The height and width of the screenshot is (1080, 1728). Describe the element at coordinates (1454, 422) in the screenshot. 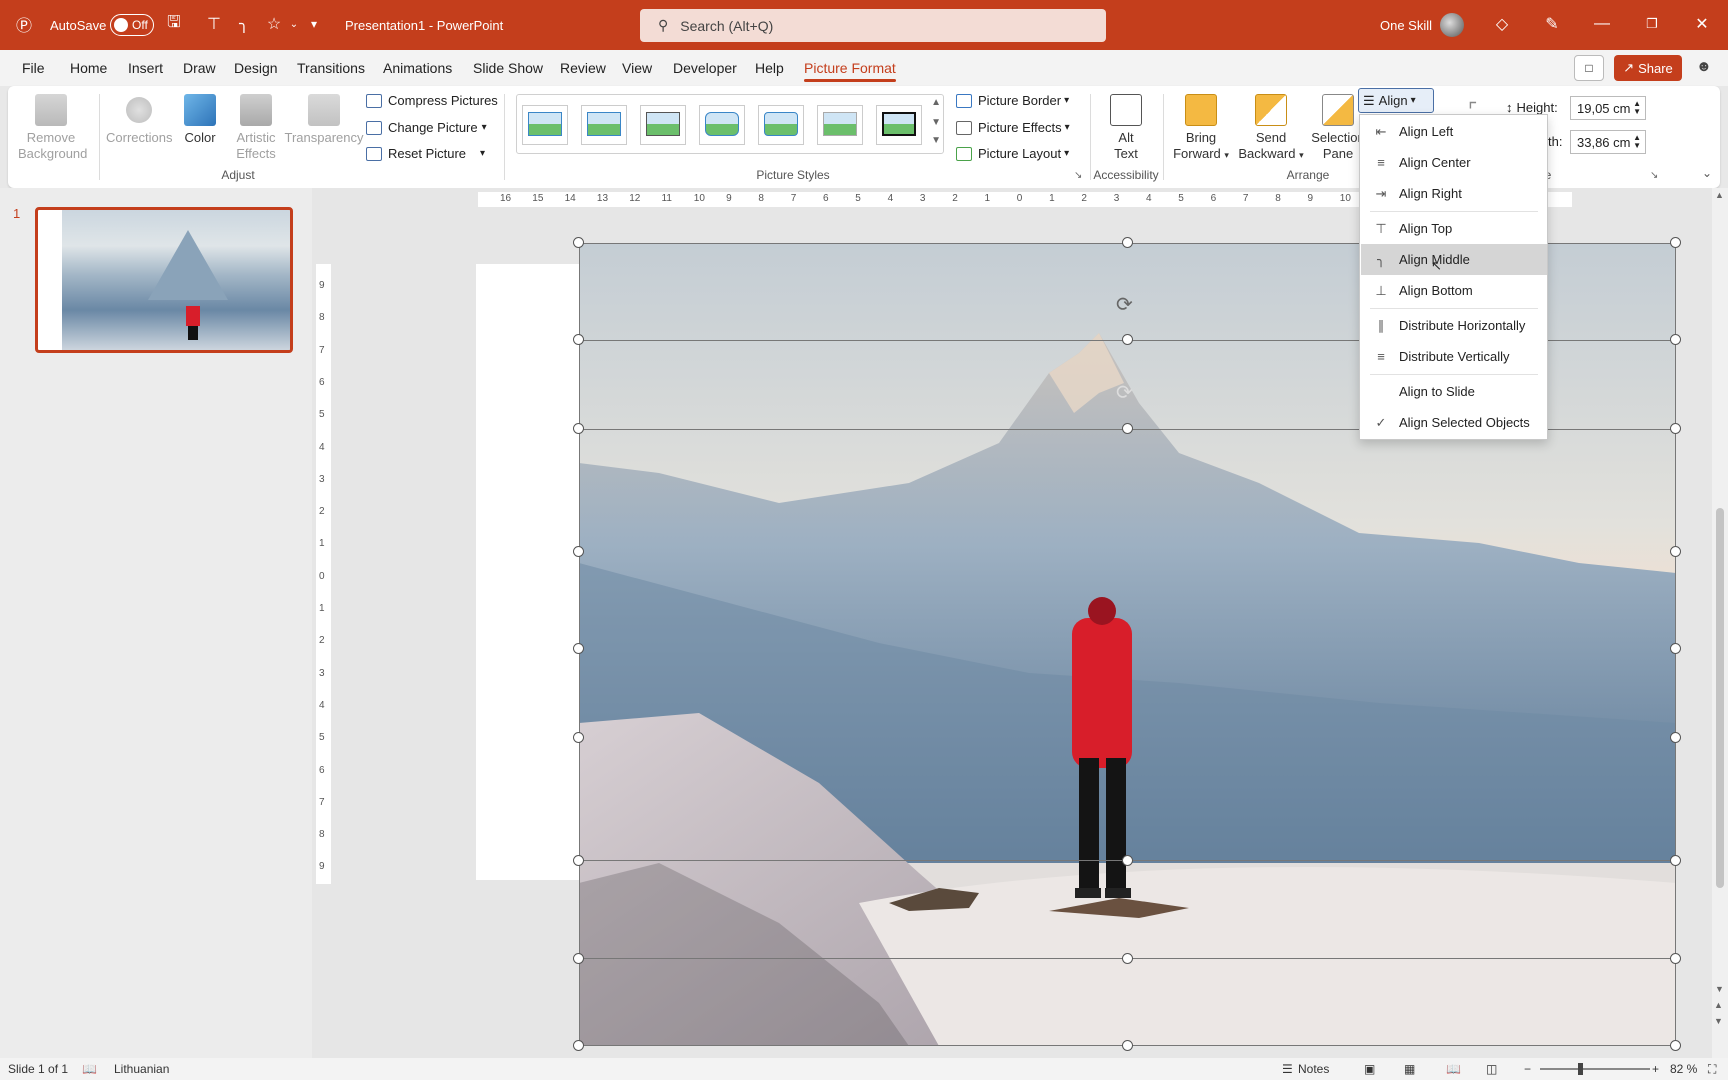

I see `menu-item-align-selected-objects: ✓ Align Selected Objects` at that location.